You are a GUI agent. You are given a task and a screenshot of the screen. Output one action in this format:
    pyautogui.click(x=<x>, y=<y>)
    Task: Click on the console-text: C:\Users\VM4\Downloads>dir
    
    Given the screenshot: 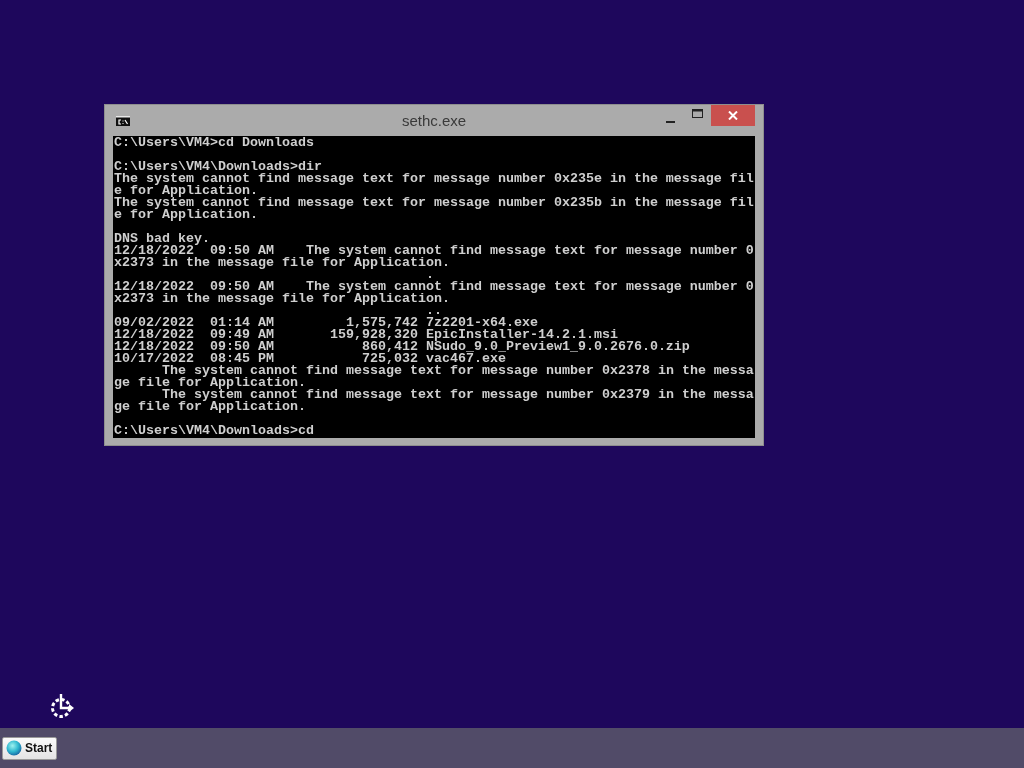 What is the action you would take?
    pyautogui.click(x=218, y=166)
    